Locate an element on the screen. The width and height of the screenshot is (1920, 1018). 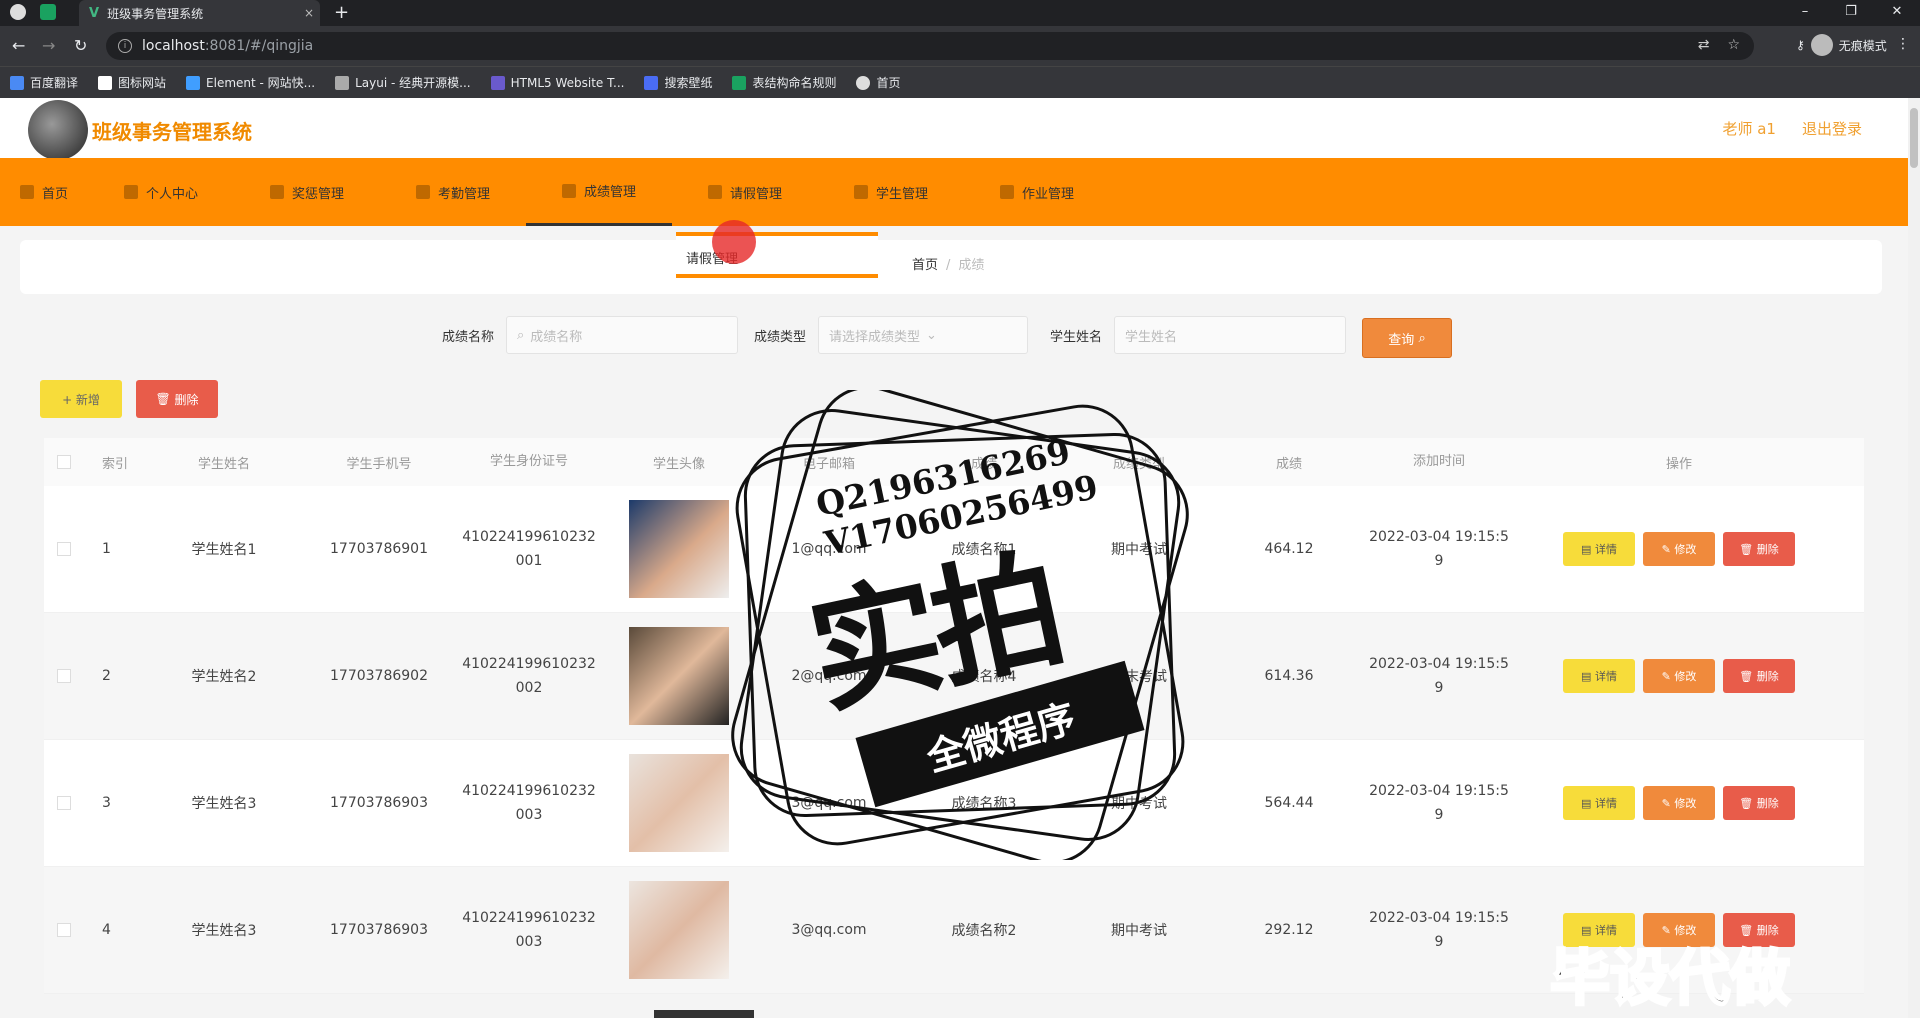
cell-avatar is located at coordinates (679, 930).